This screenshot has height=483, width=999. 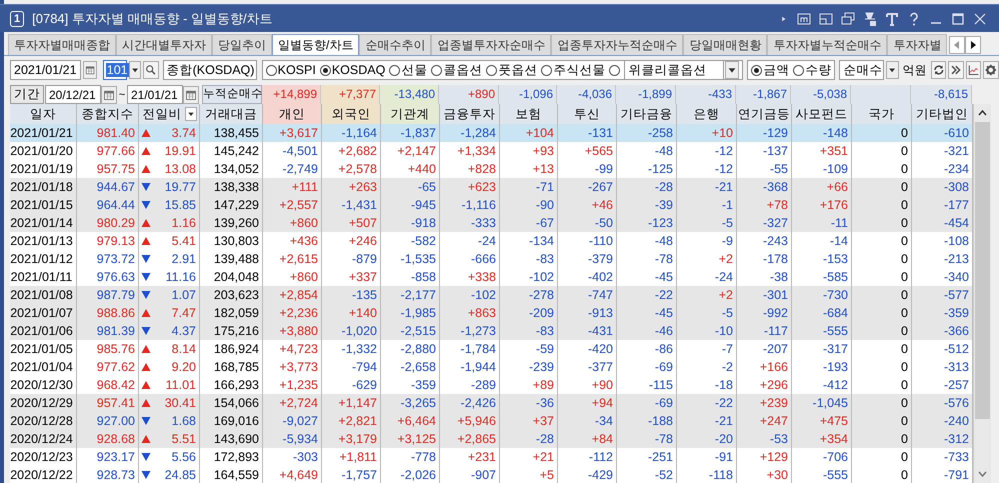 I want to click on radio-label: KOSPI, so click(x=297, y=70).